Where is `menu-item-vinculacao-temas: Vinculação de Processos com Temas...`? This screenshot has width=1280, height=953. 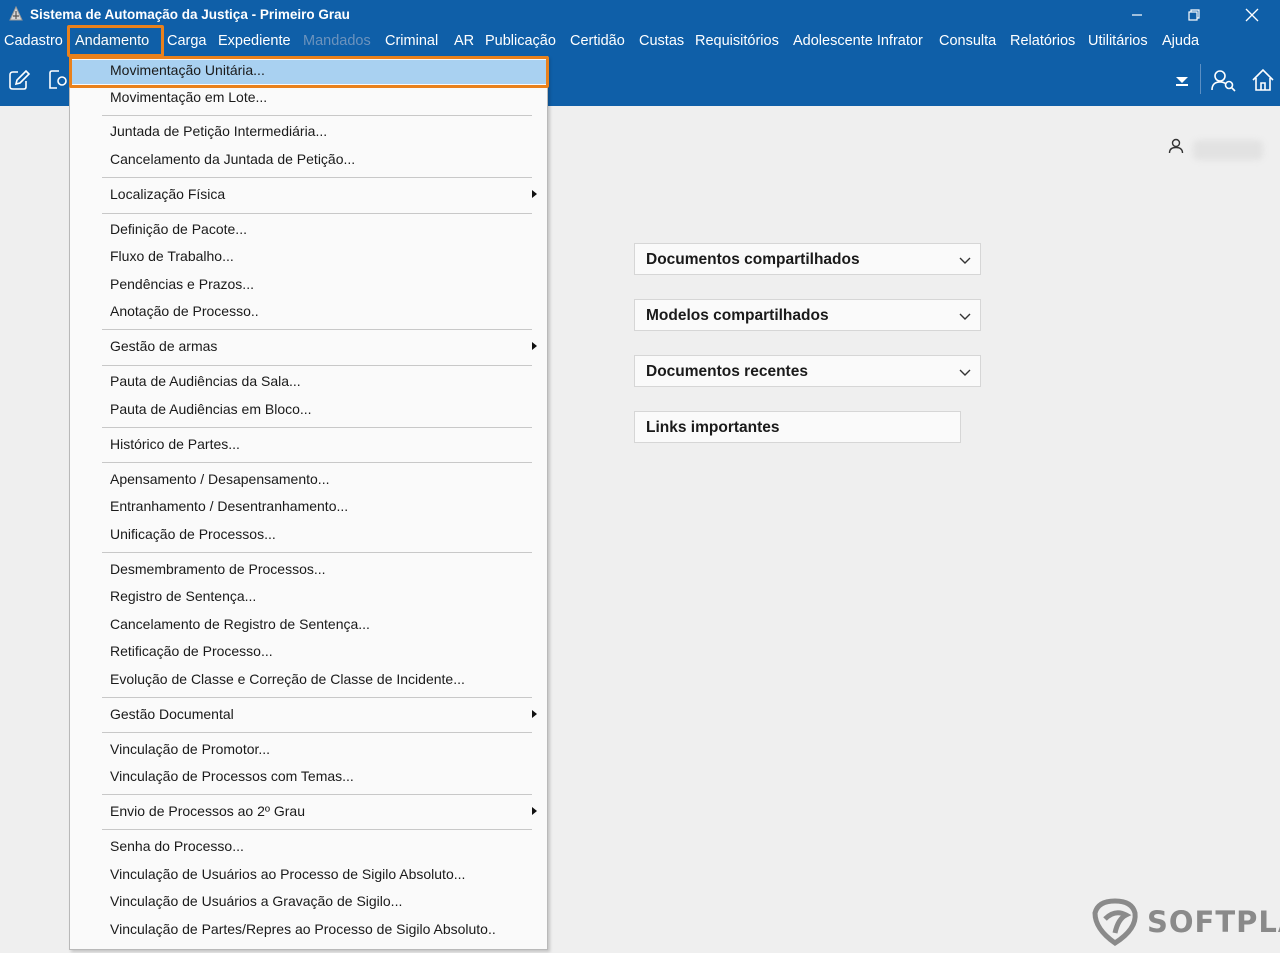
menu-item-vinculacao-temas: Vinculação de Processos com Temas... is located at coordinates (232, 776).